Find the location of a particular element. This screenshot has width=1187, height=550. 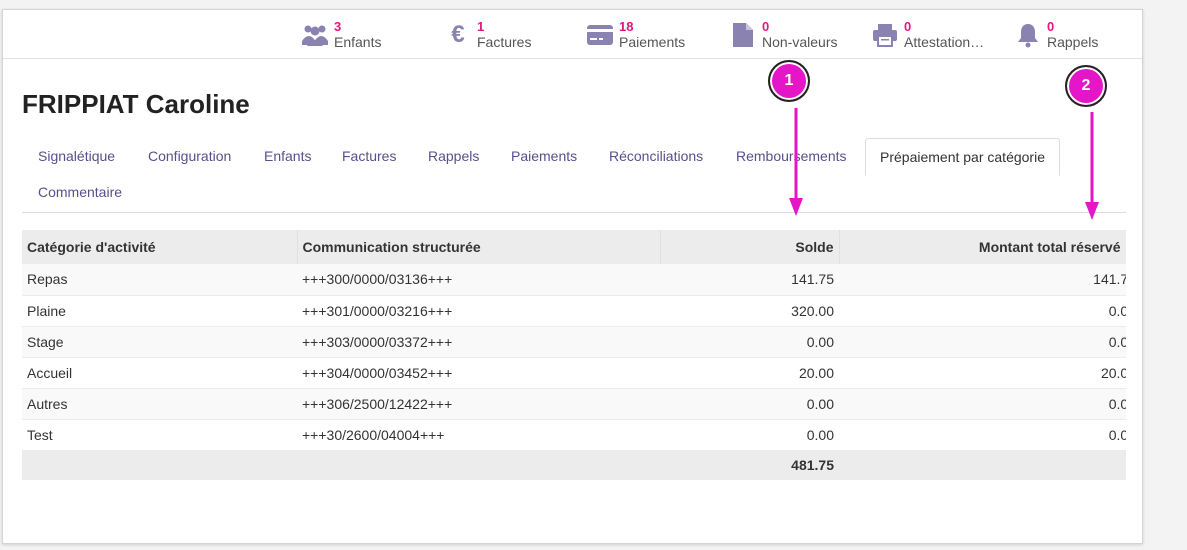

table-row: Test +++30/2600/04004+++ 0.00 0.00 is located at coordinates (574, 435).